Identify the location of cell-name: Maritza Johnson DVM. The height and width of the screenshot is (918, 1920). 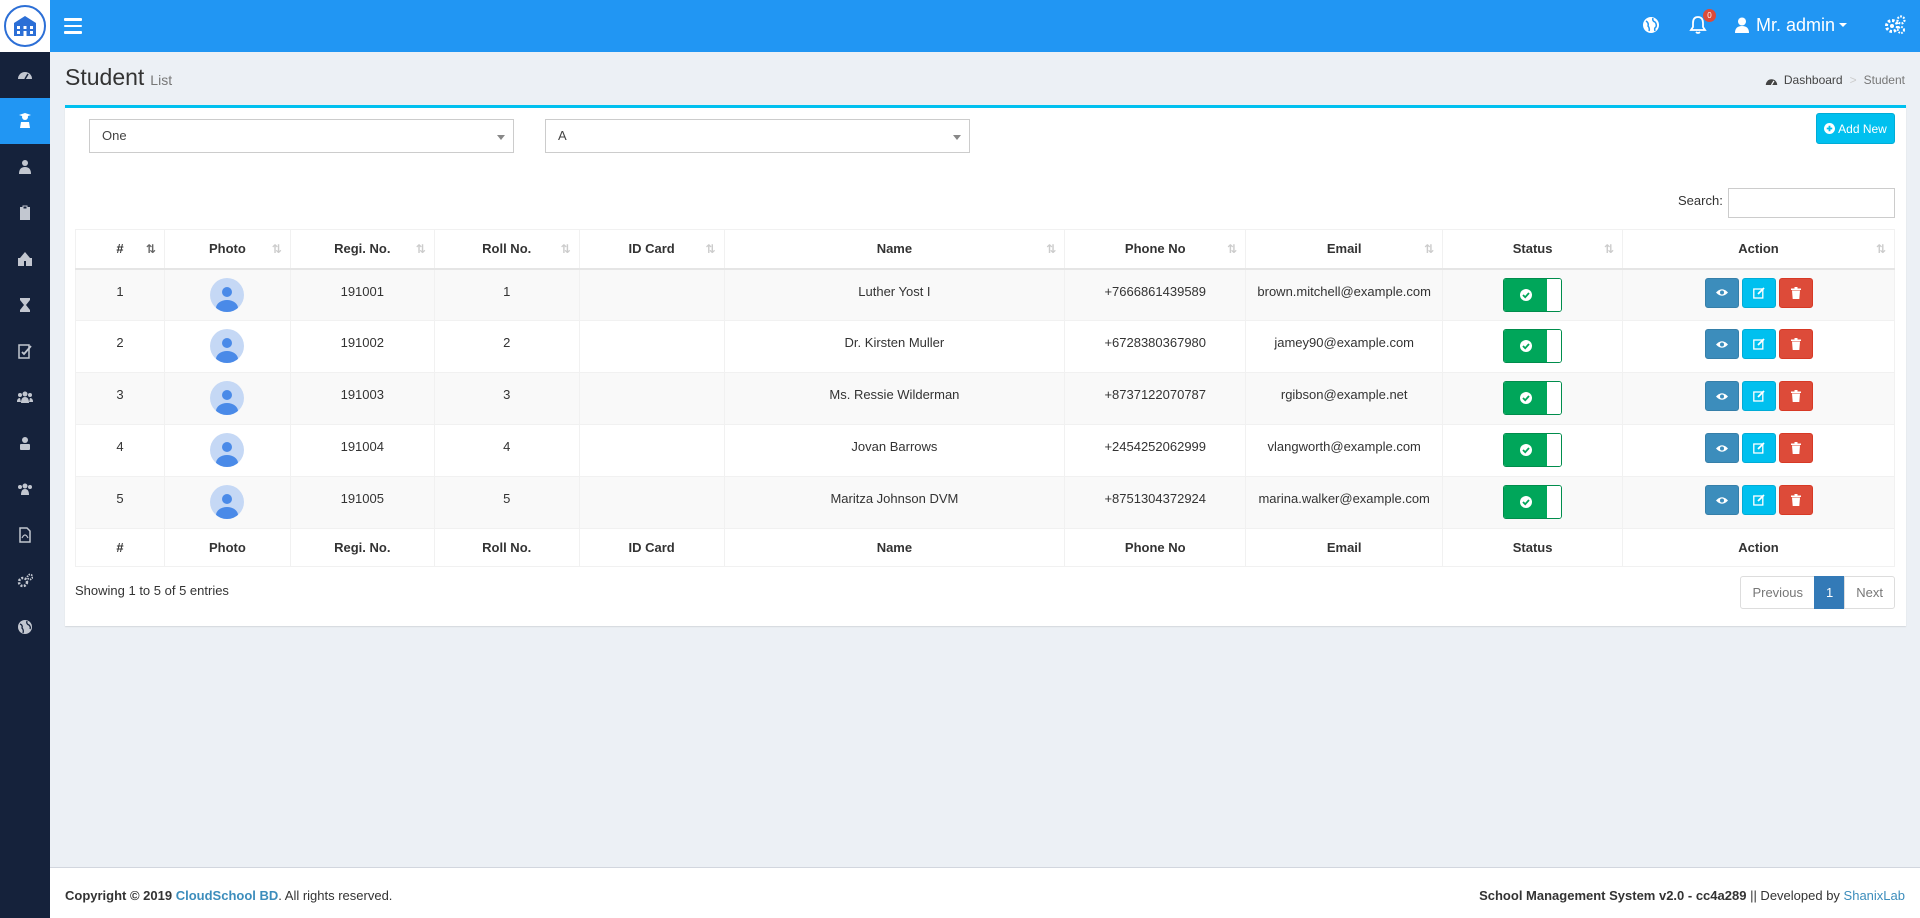
(894, 502).